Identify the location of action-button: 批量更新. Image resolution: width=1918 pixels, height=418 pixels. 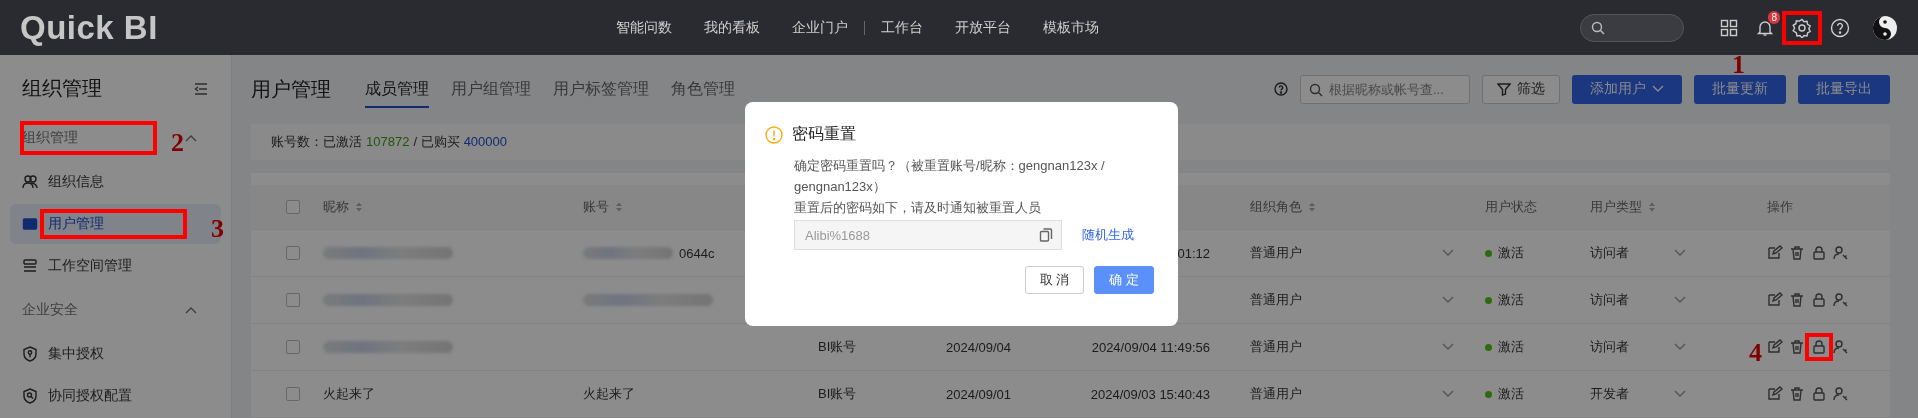
(1740, 89).